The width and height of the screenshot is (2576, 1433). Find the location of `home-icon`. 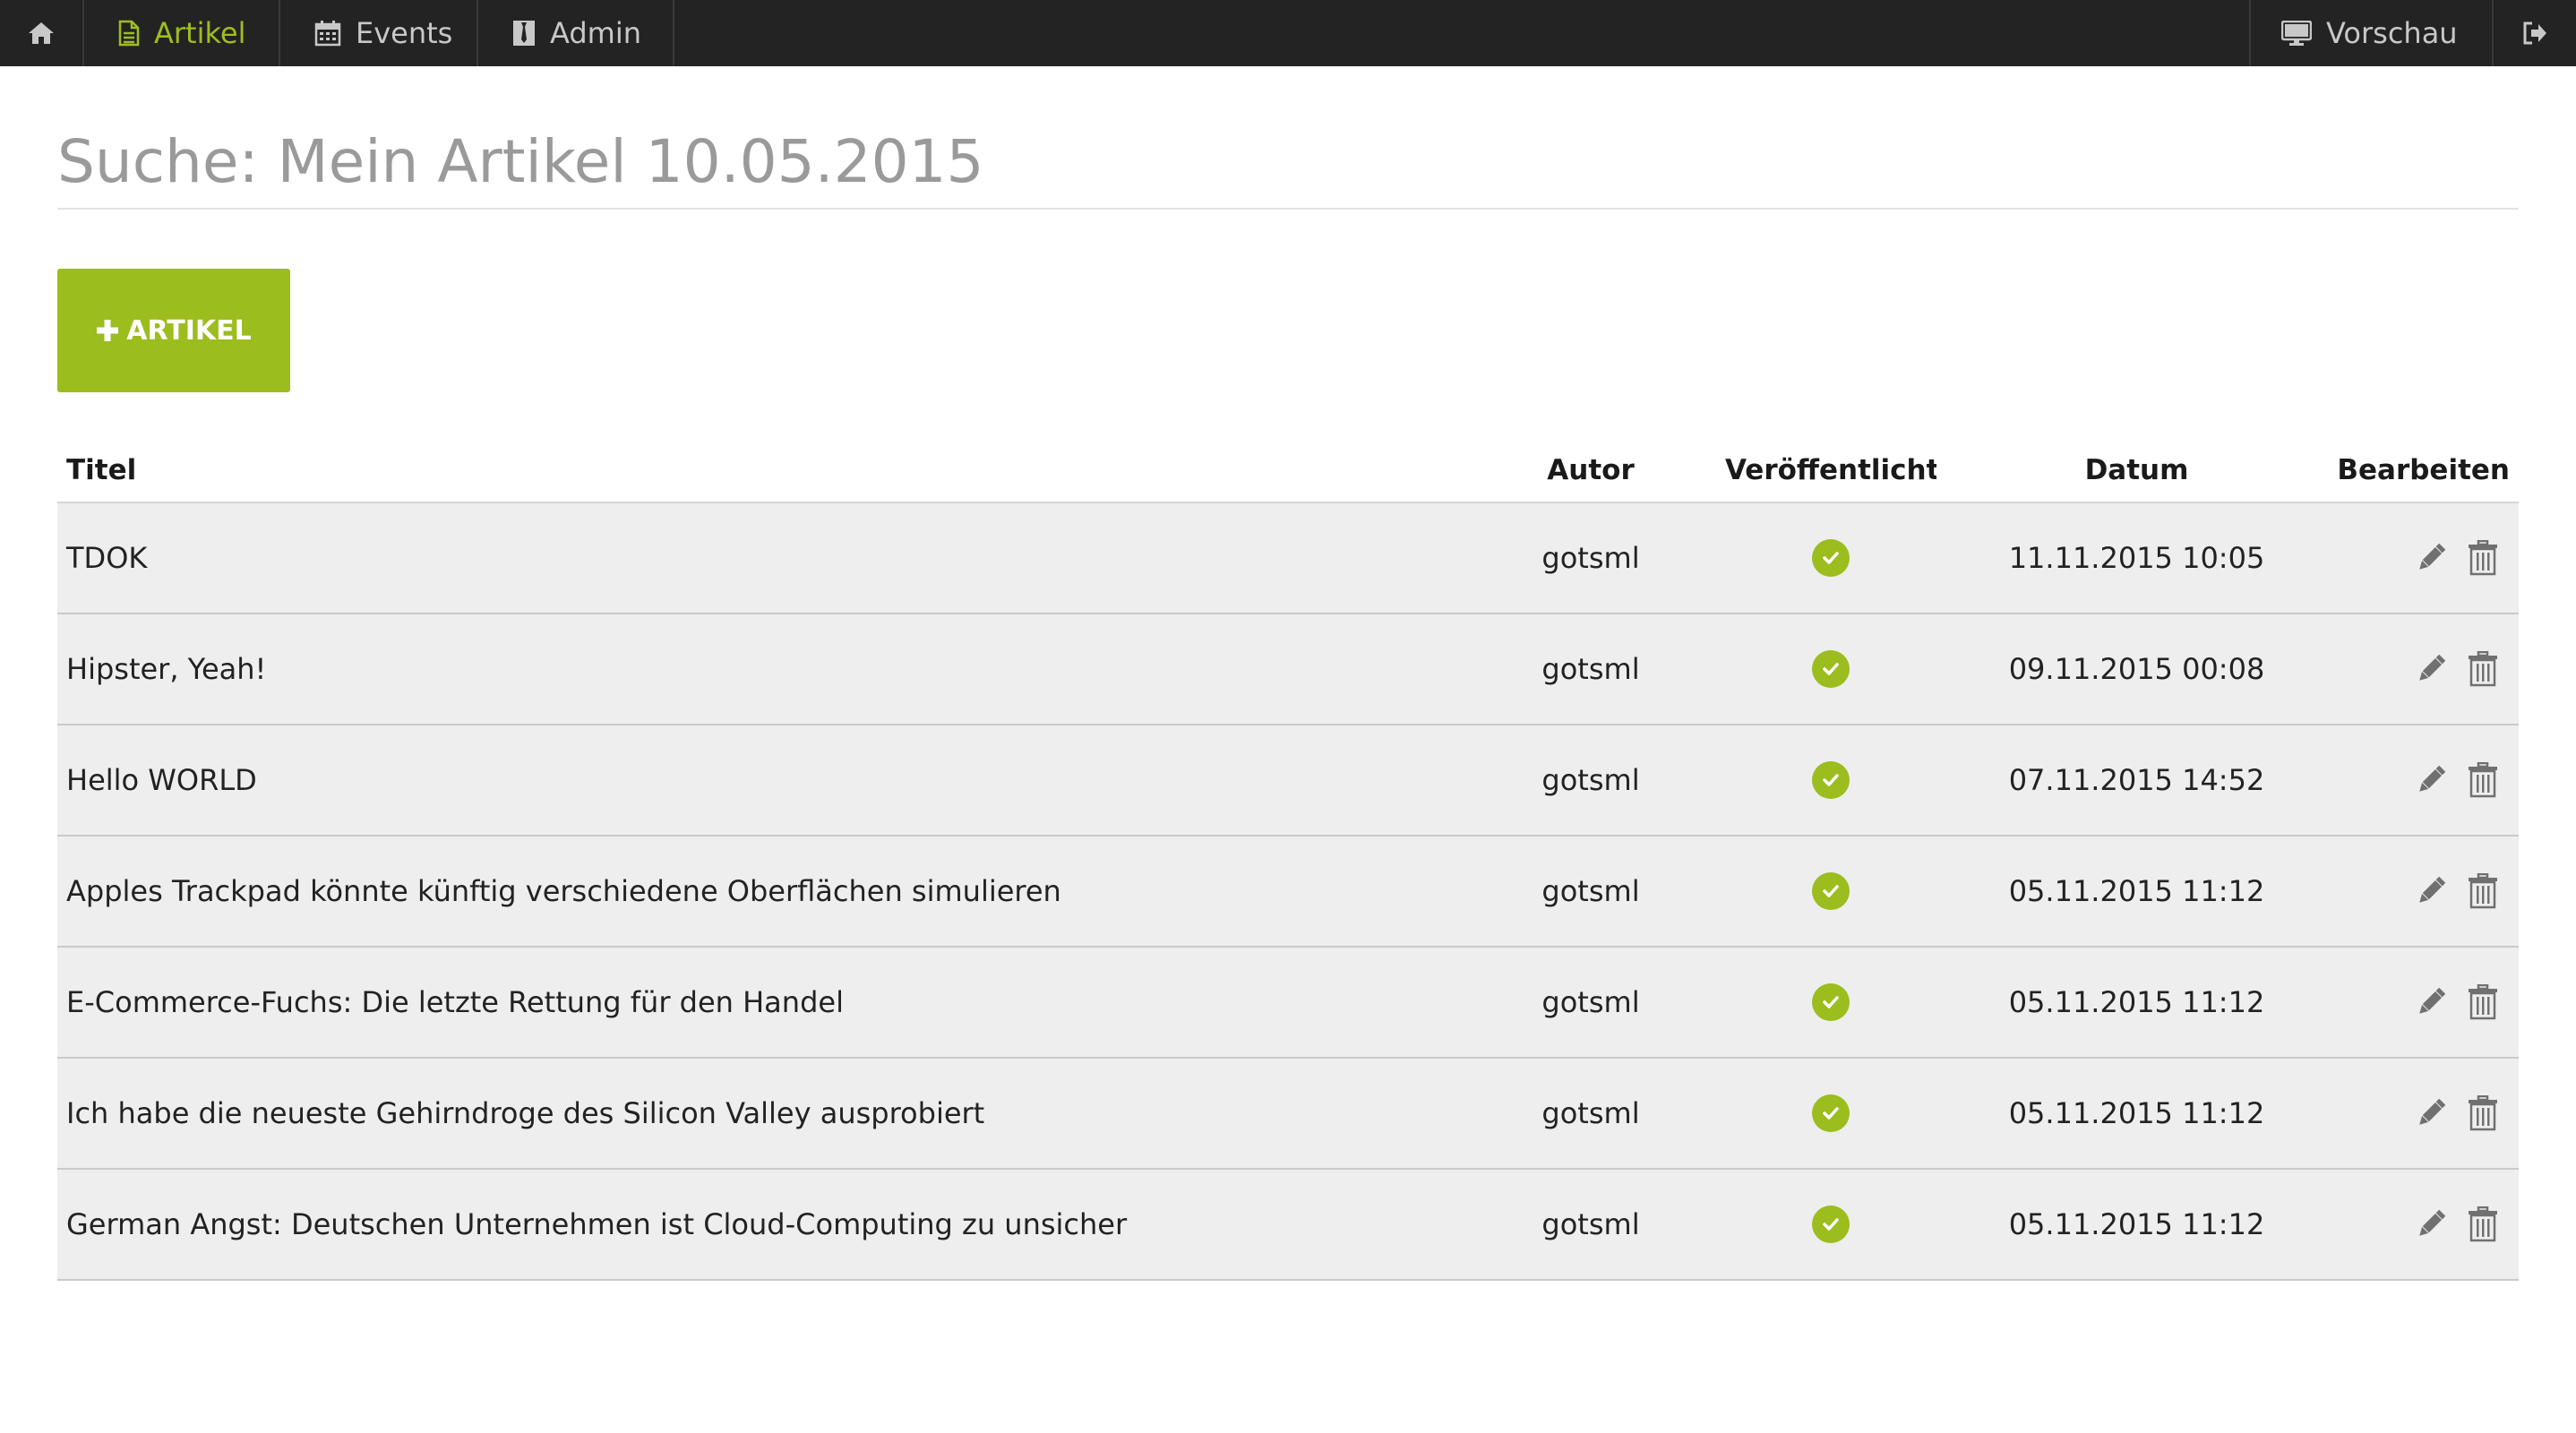

home-icon is located at coordinates (41, 33).